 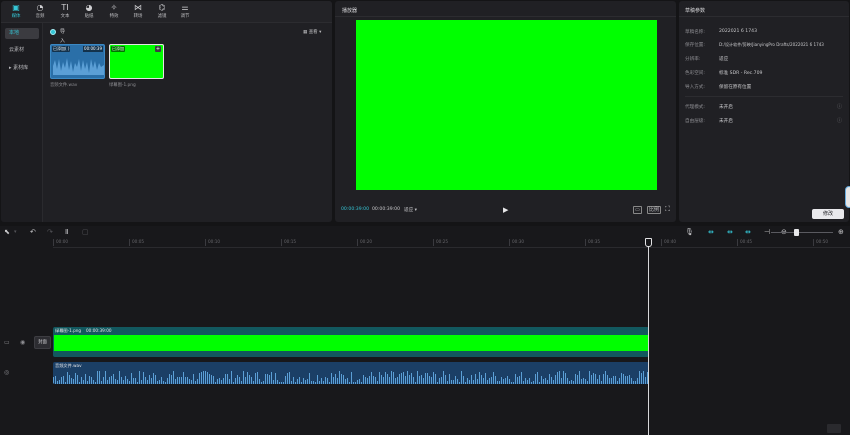 What do you see at coordinates (22, 122) in the screenshot?
I see `media-sidebar: 本地 云素材 ▸ 素材库` at bounding box center [22, 122].